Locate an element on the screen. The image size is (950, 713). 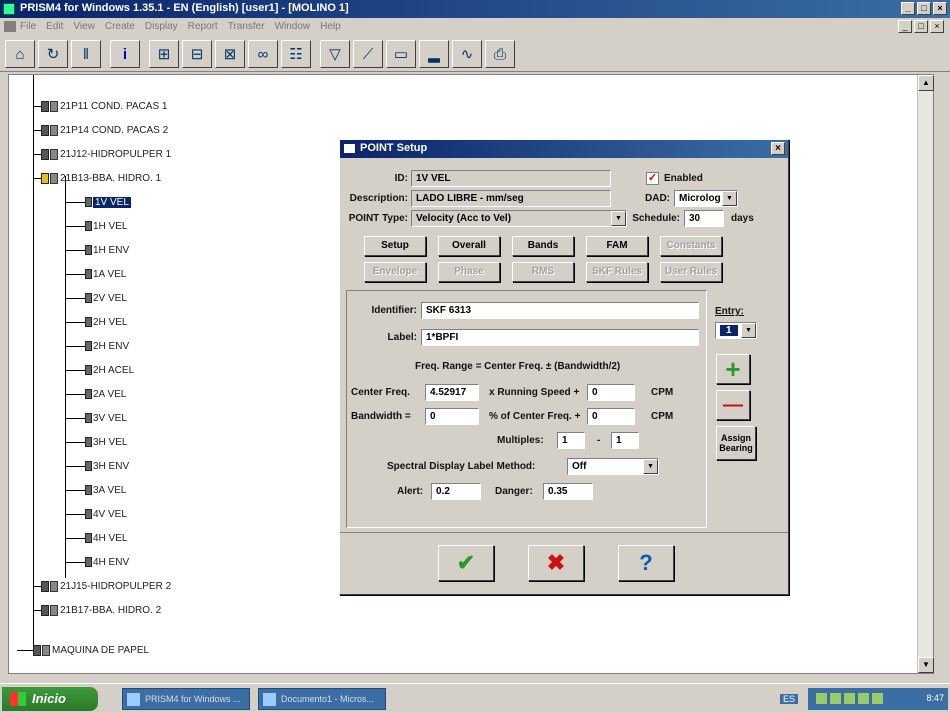
tag-icon: ǁ is located at coordinates (86, 54).